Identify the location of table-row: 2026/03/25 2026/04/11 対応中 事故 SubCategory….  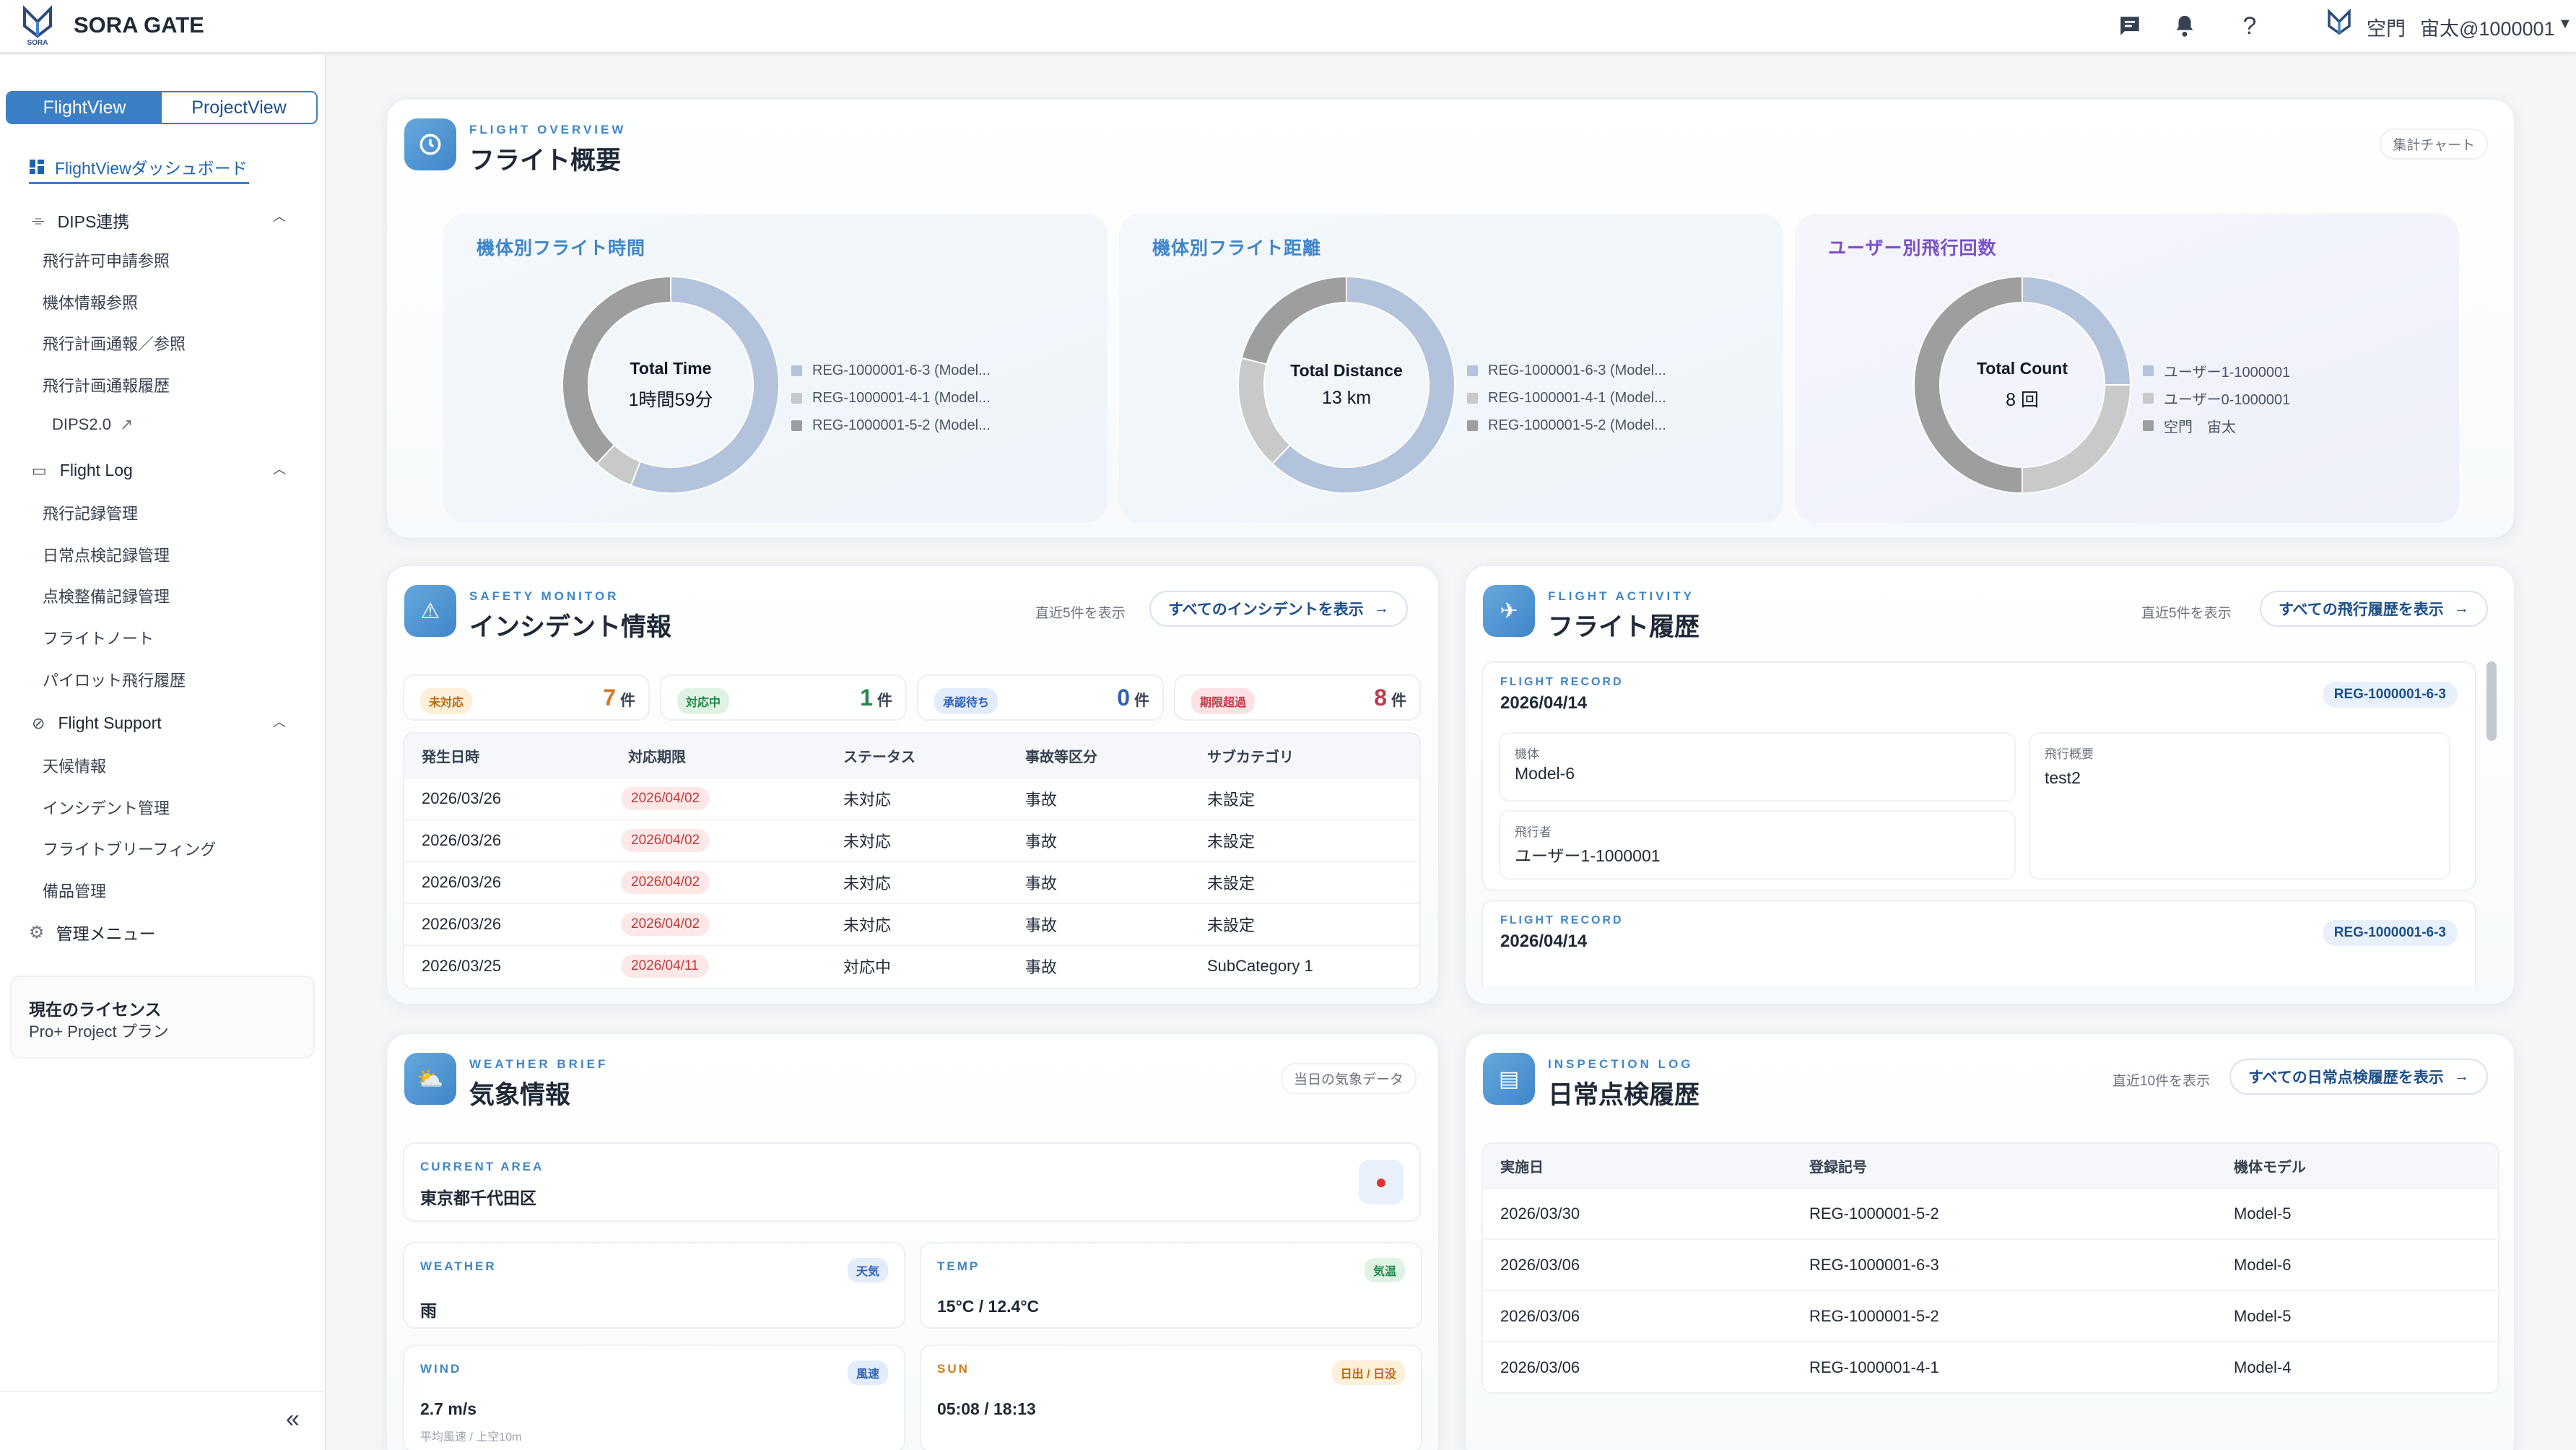
(912, 966).